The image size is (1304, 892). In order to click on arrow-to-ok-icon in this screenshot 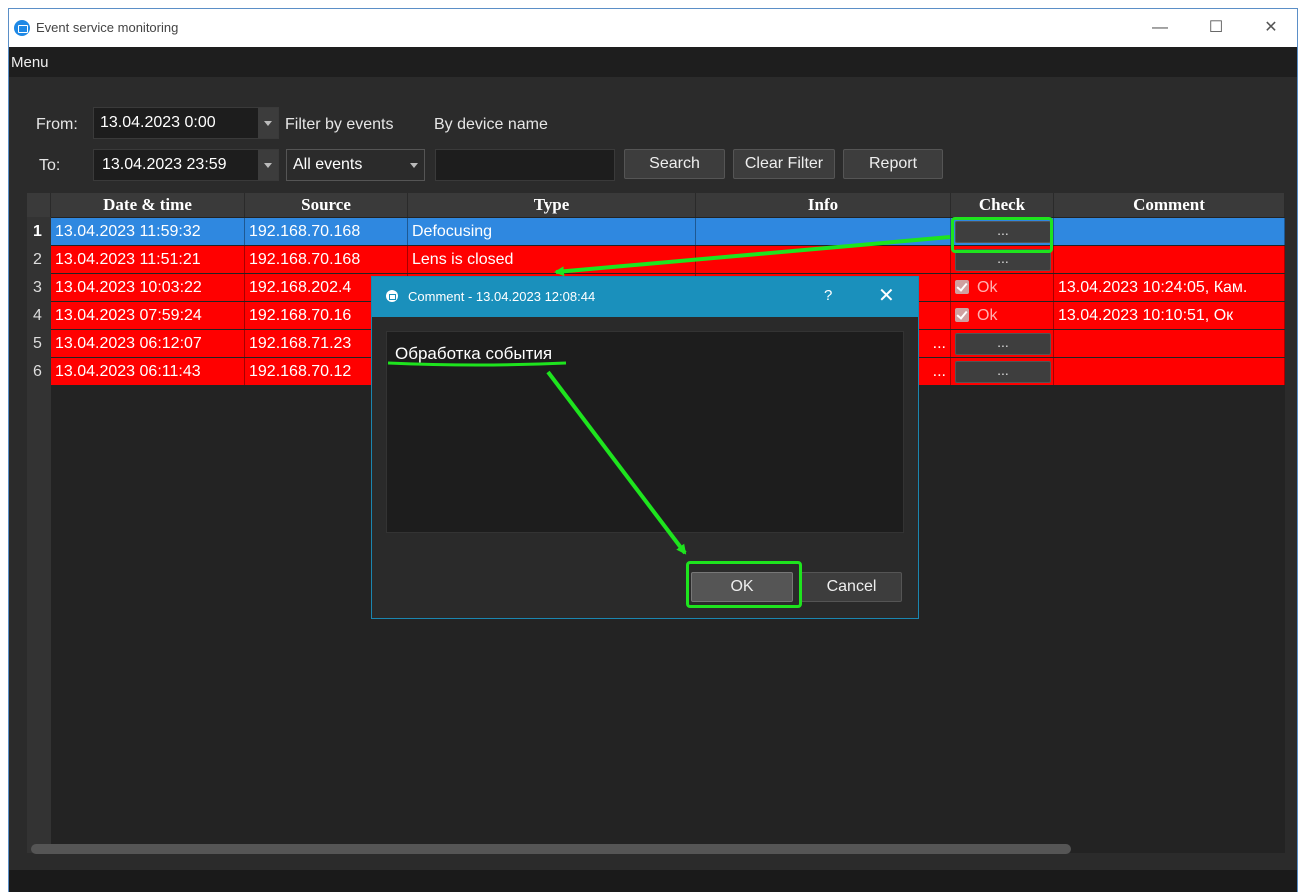, I will do `click(616, 462)`.